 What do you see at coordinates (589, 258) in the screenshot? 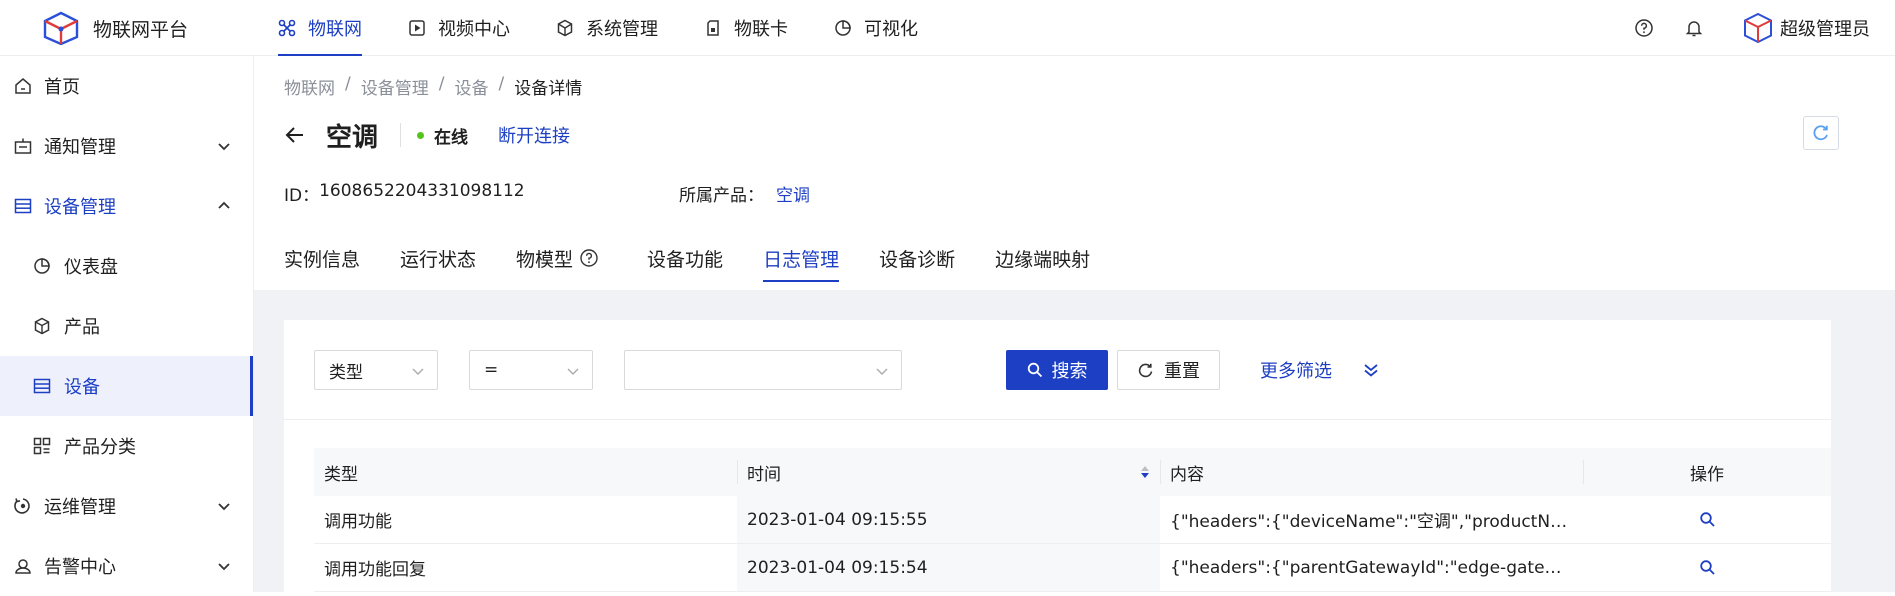
I see `question-icon` at bounding box center [589, 258].